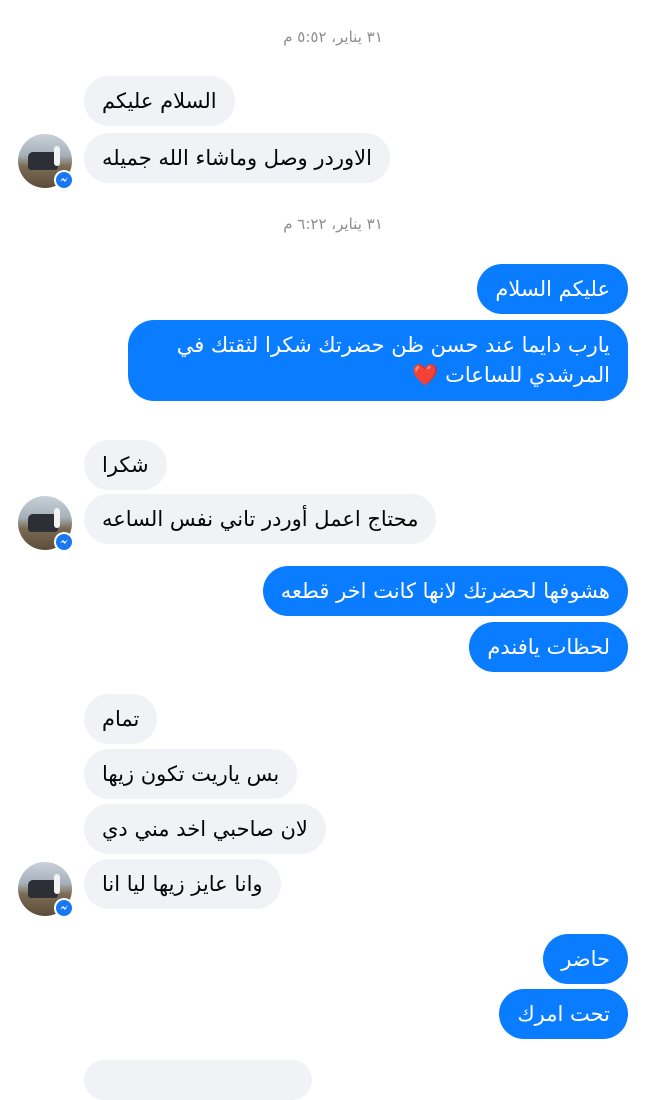  I want to click on incoming-message: بس ياريت تكون زيها, so click(191, 774).